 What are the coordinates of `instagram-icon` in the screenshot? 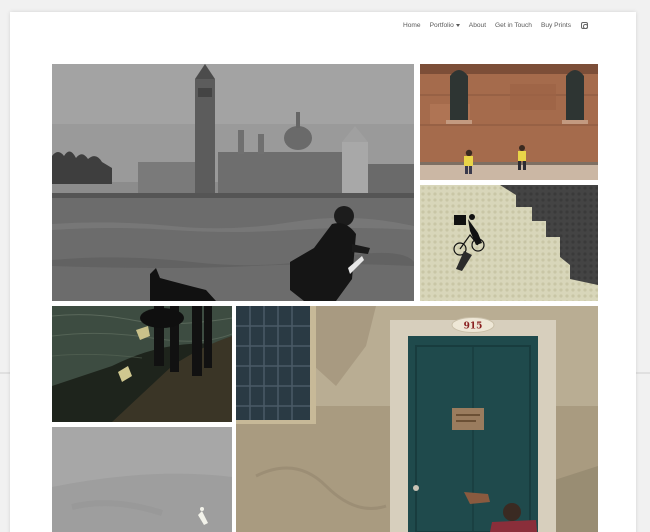 It's located at (584, 25).